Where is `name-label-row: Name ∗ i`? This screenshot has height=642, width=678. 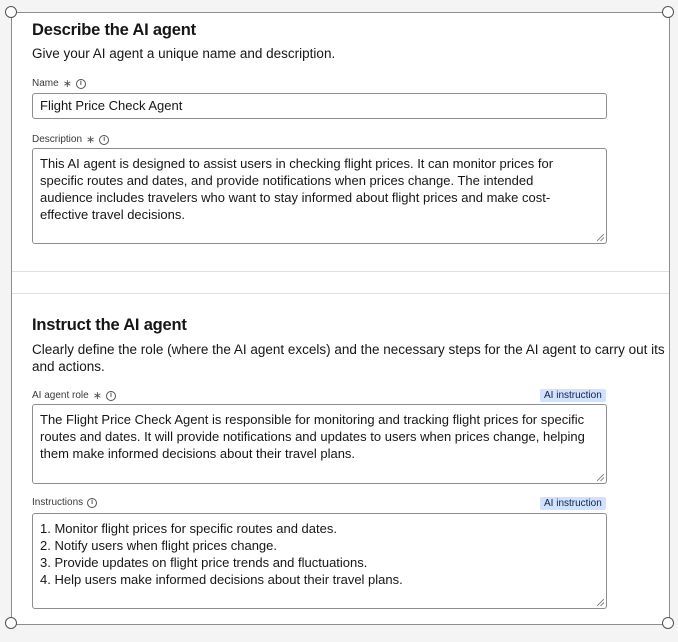 name-label-row: Name ∗ i is located at coordinates (59, 83).